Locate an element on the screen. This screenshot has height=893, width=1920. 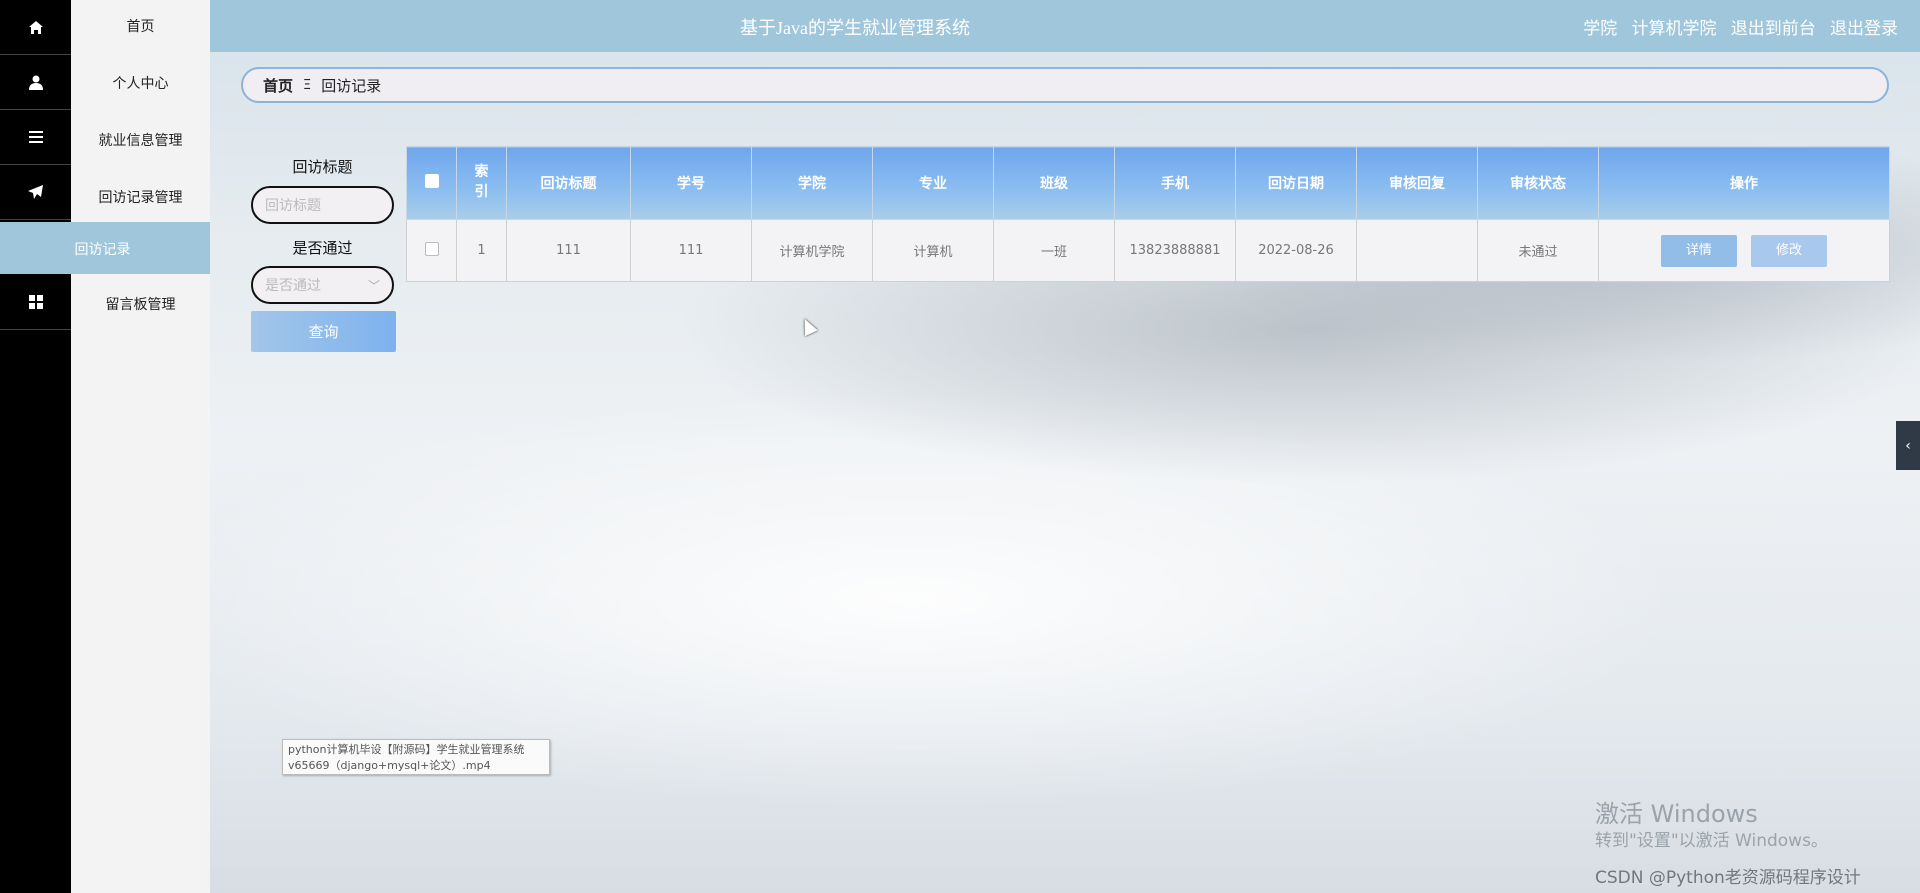
column-header: 回访日期 is located at coordinates (1296, 183).